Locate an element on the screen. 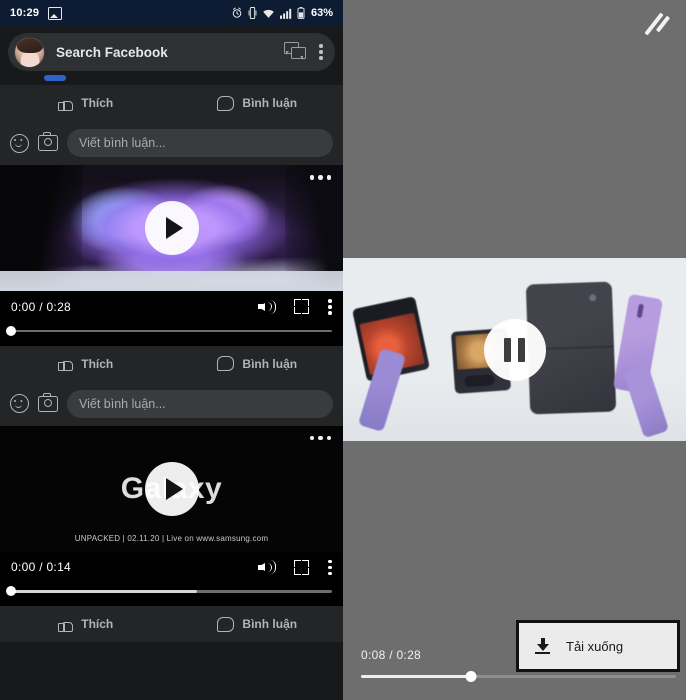 Image resolution: width=686 pixels, height=700 pixels. post-actions-row-1: Thích Bình luận is located at coordinates (171, 103).